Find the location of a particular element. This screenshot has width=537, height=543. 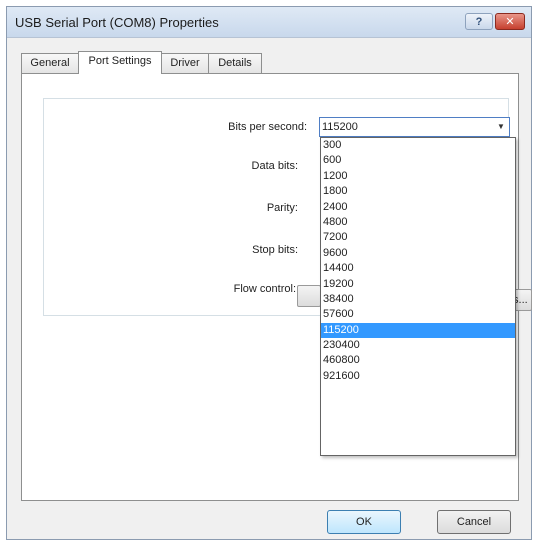

dropdown-option: 38400 is located at coordinates (418, 299).